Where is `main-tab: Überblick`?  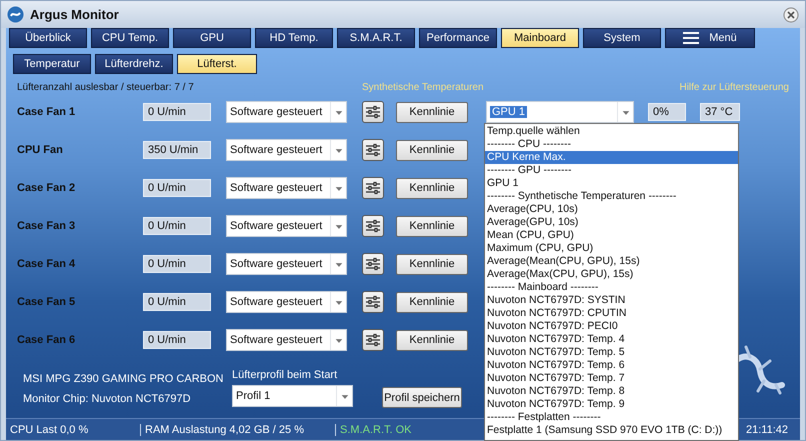
main-tab: Überblick is located at coordinates (48, 38).